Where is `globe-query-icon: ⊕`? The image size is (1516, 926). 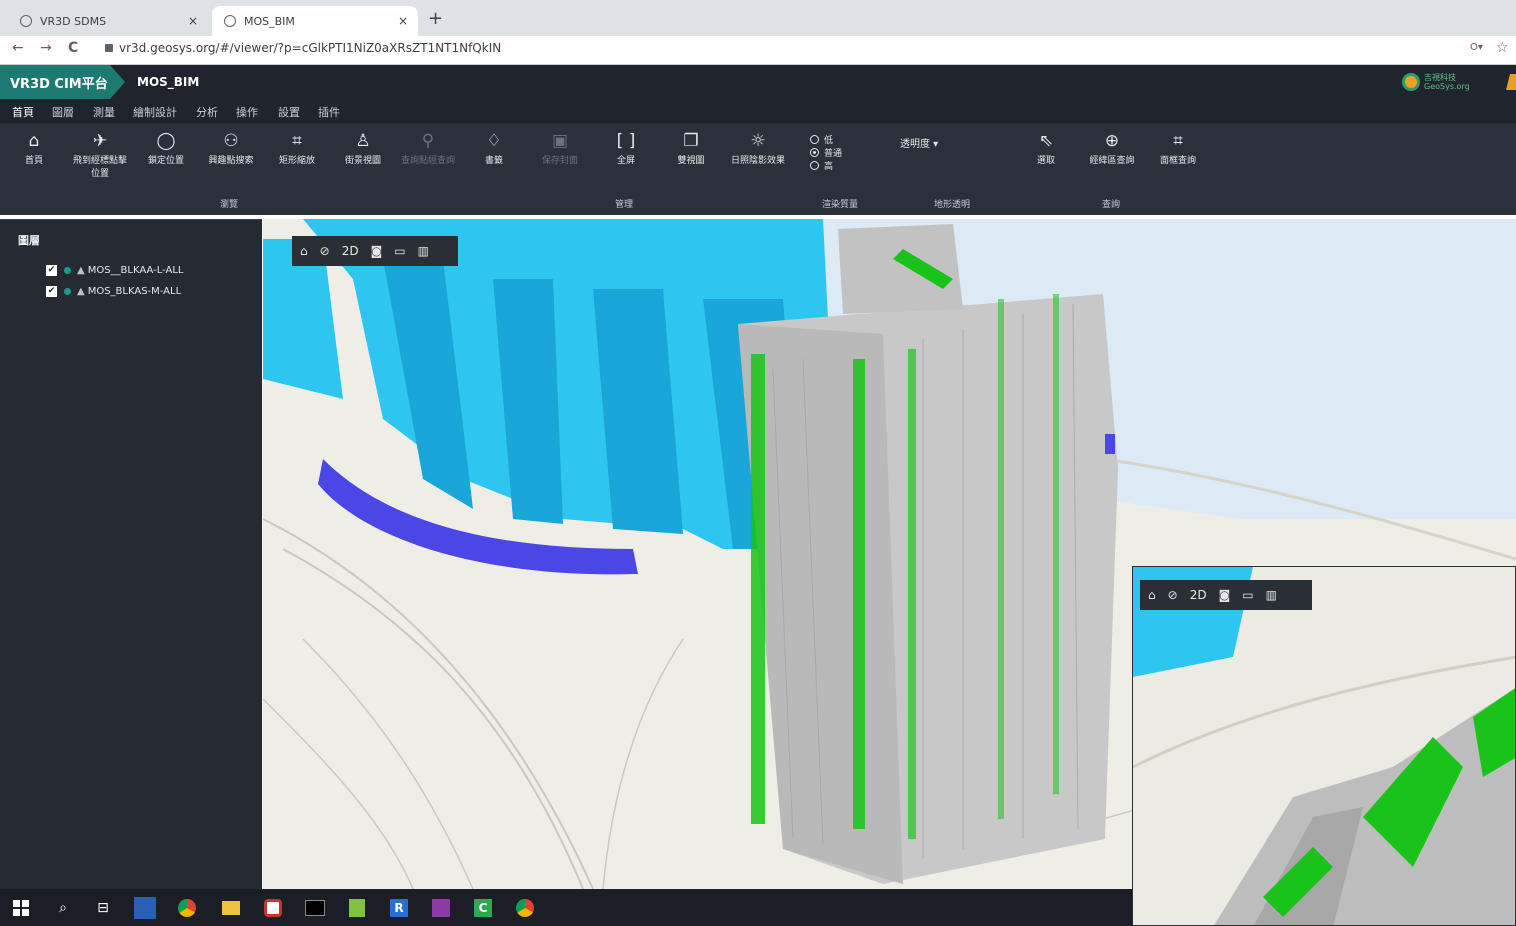
globe-query-icon: ⊕ is located at coordinates (1112, 141).